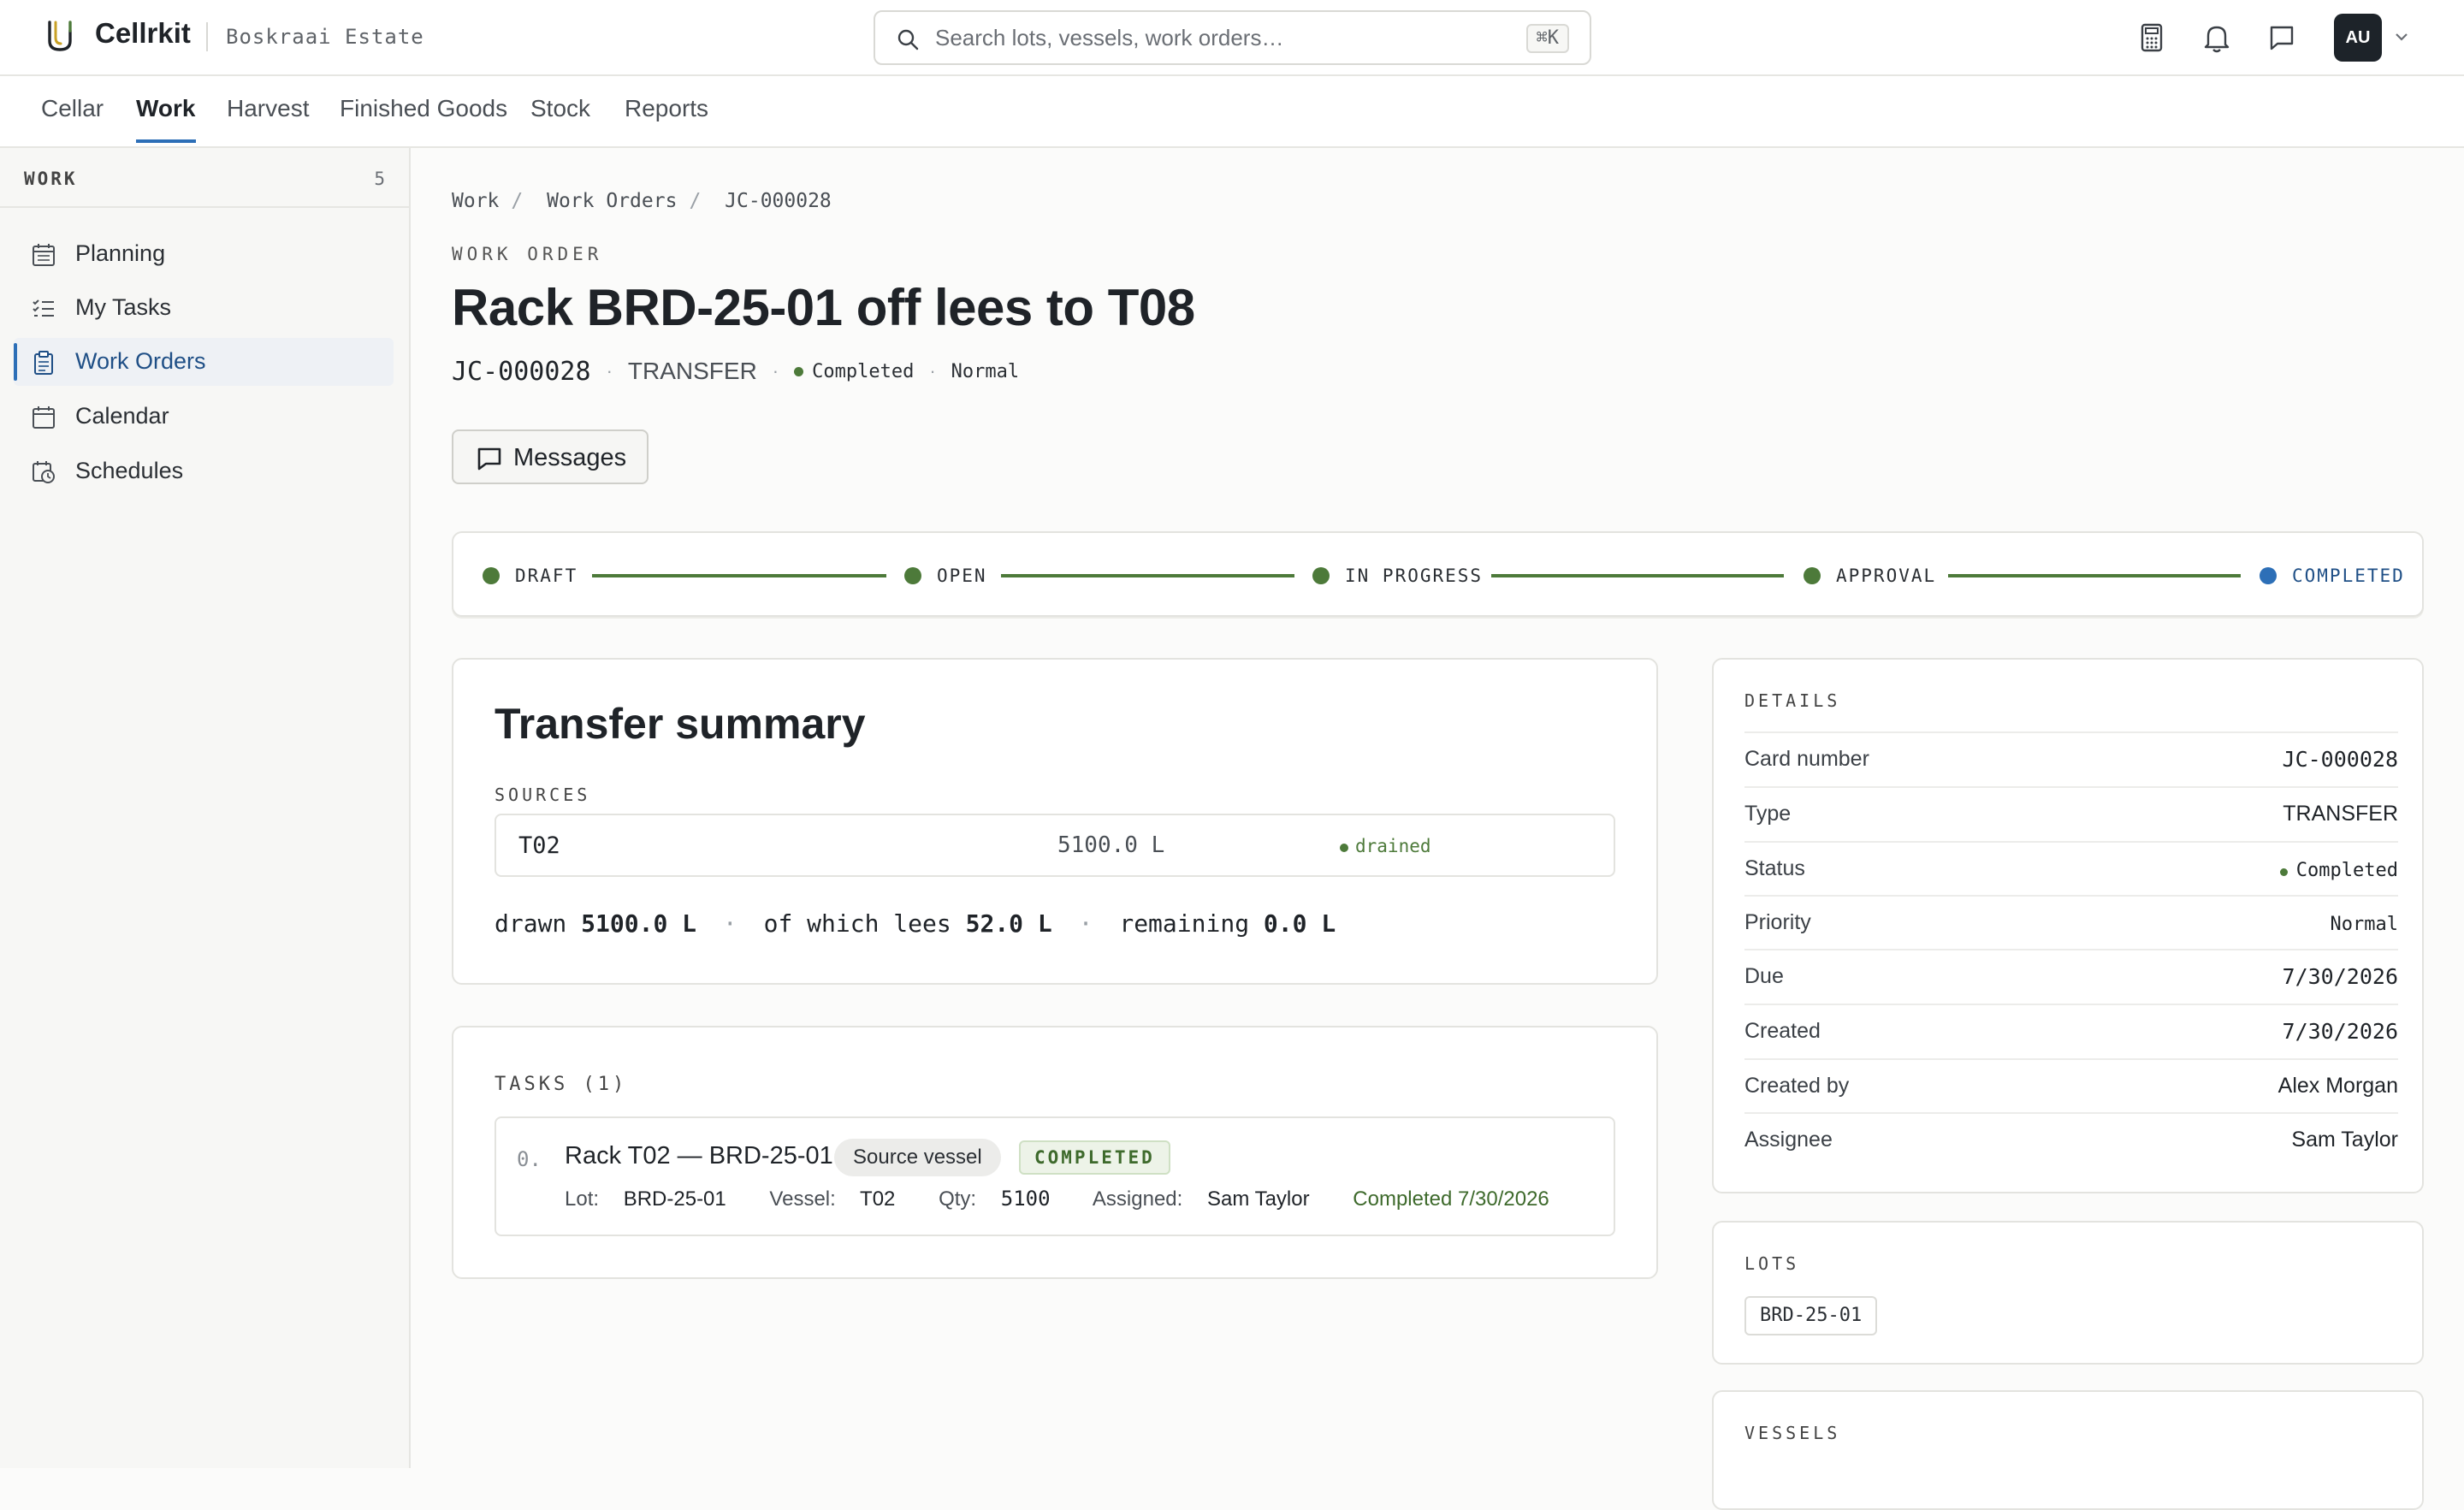 This screenshot has height=1510, width=2464. What do you see at coordinates (2217, 38) in the screenshot?
I see `bell-icon` at bounding box center [2217, 38].